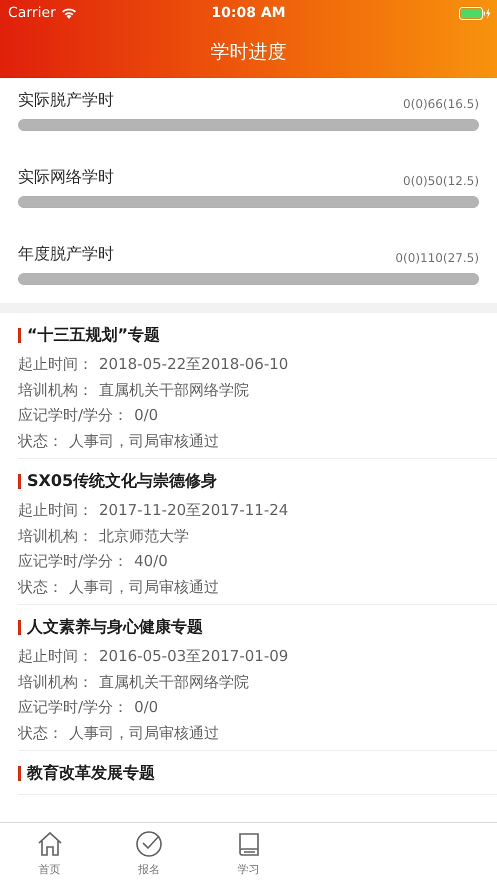  Describe the element at coordinates (93, 335) in the screenshot. I see `course-title: “十三五规划”专题` at that location.